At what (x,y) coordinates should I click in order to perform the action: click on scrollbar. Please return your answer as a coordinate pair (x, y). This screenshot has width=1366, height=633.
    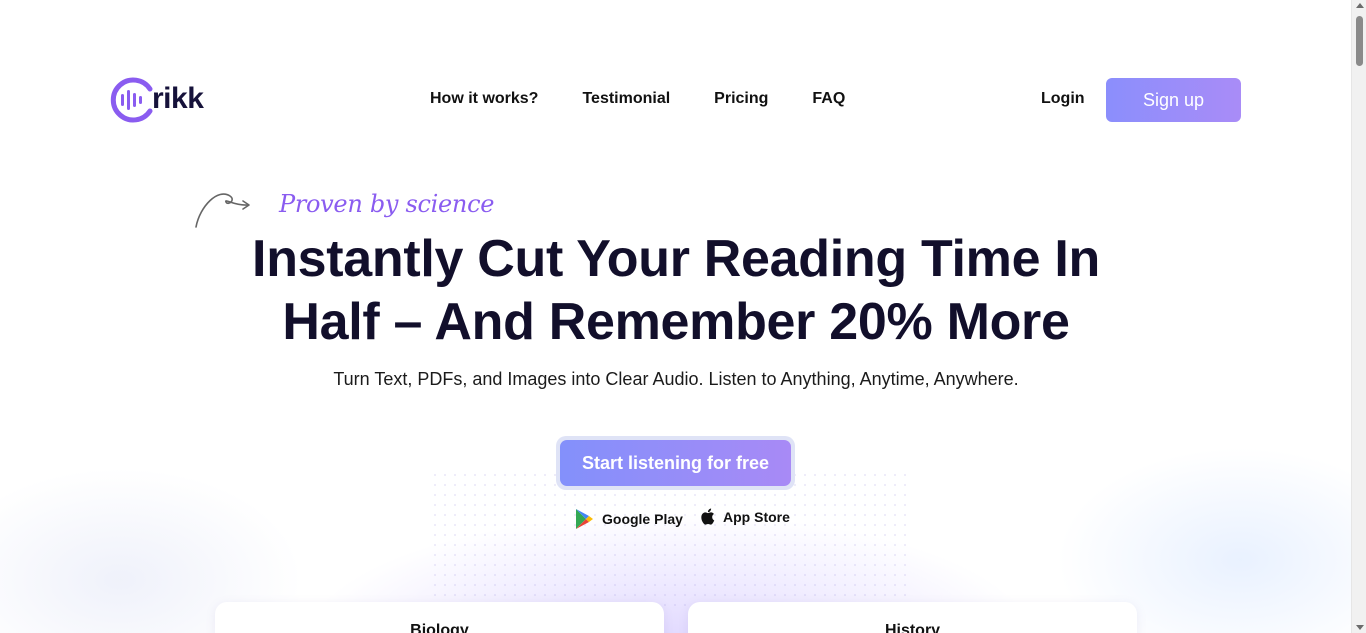
    Looking at the image, I should click on (1358, 316).